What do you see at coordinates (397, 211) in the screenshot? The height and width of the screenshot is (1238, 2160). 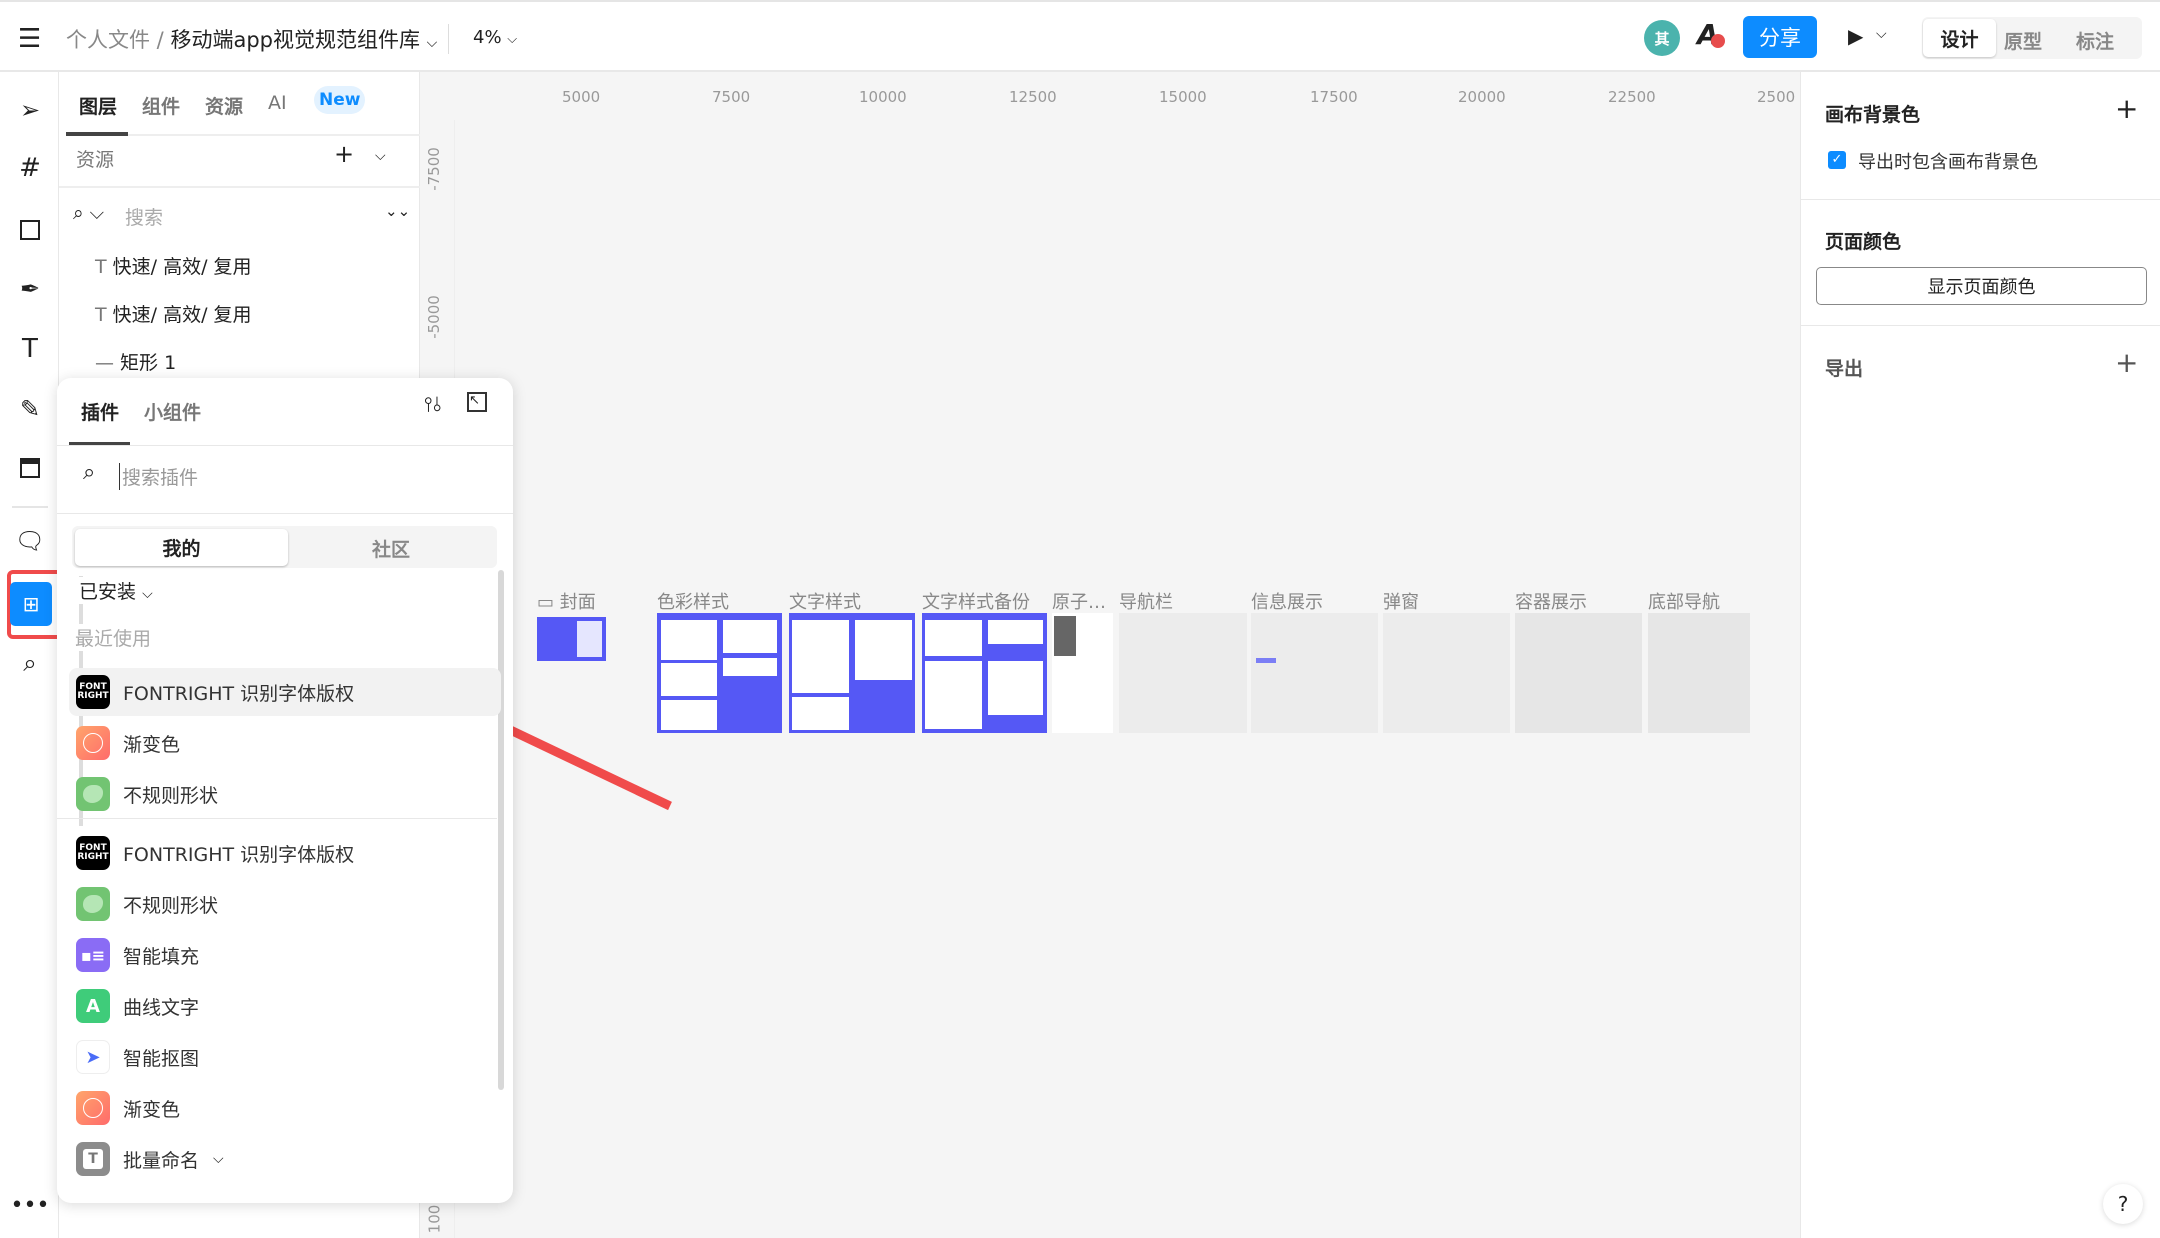 I see `collapse-all-icon: ⌄⌄` at bounding box center [397, 211].